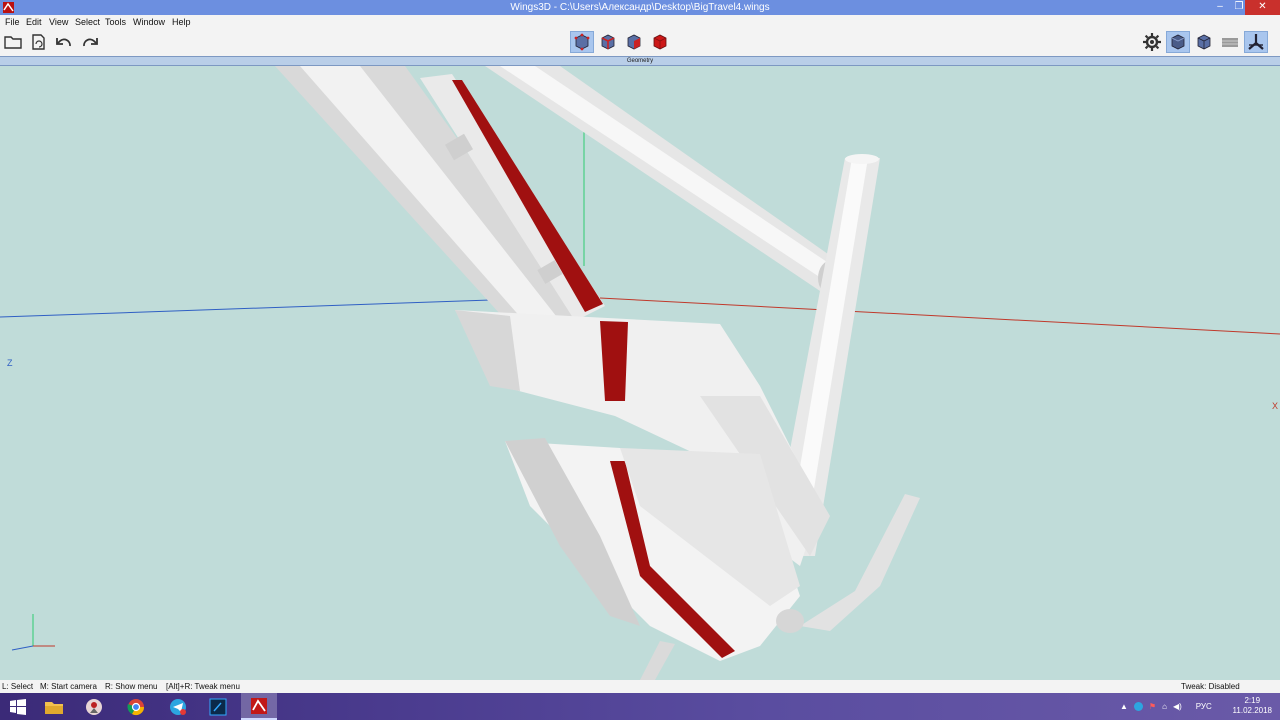  I want to click on photoshop-button, so click(218, 706).